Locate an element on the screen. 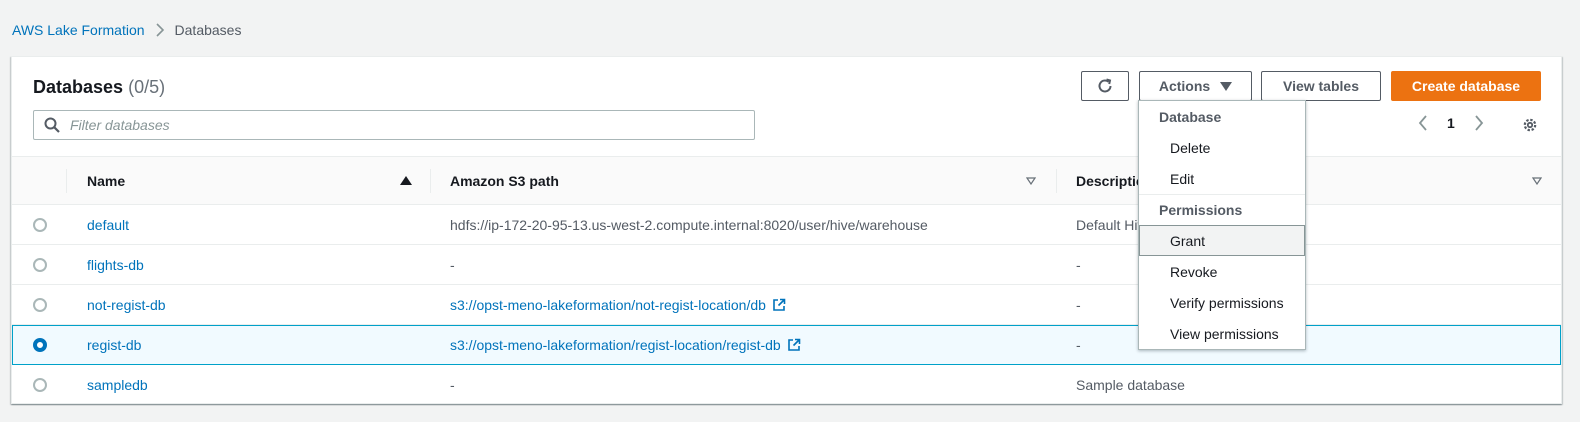 This screenshot has width=1580, height=422. menu-item-verify-permissions: Verify permissions is located at coordinates (1222, 302).